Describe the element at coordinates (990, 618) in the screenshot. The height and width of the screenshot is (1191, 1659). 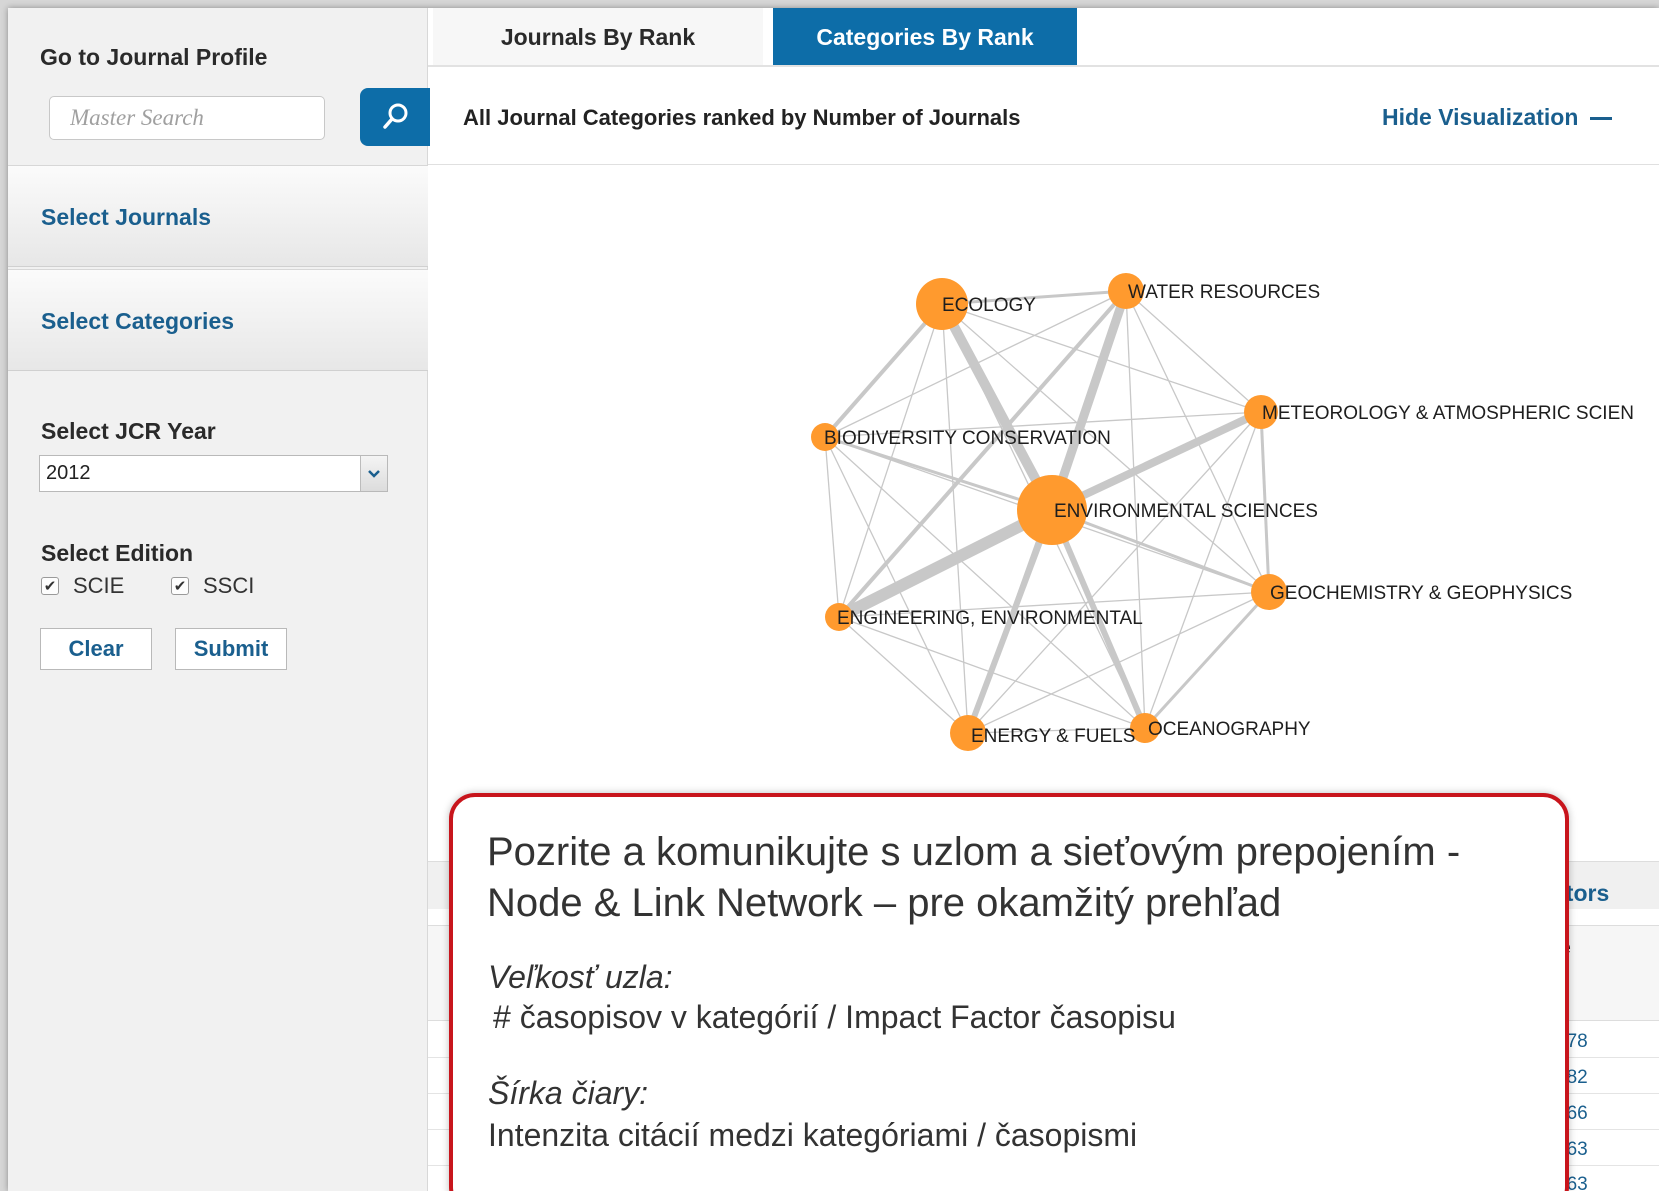
I see `network-node-label: ENGINEERING, ENVIRONMENTAL` at that location.